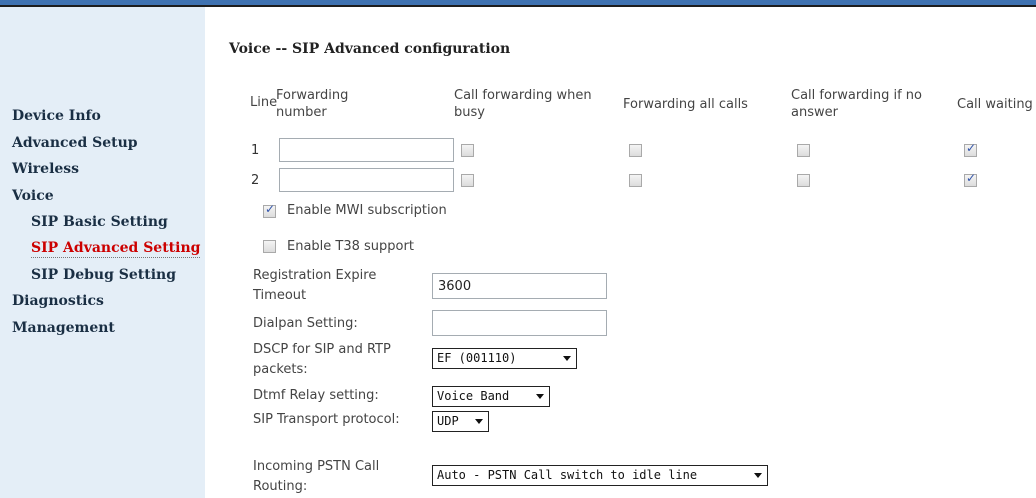  I want to click on registration-expire-input, so click(519, 286).